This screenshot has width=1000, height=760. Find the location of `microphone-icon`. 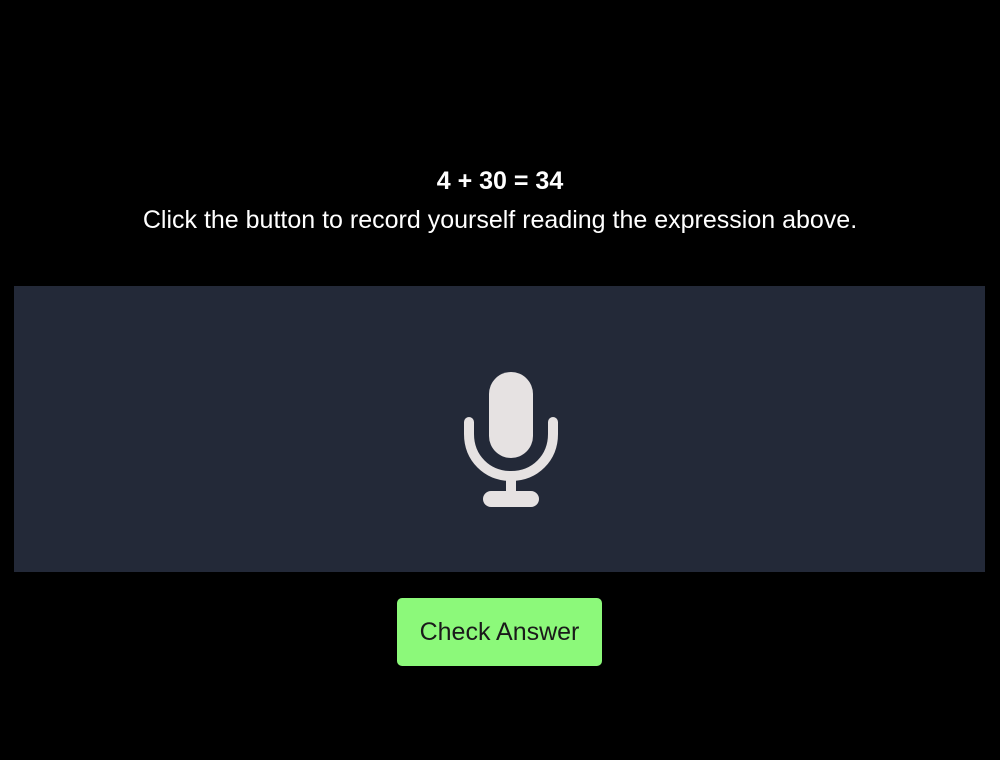

microphone-icon is located at coordinates (511, 439).